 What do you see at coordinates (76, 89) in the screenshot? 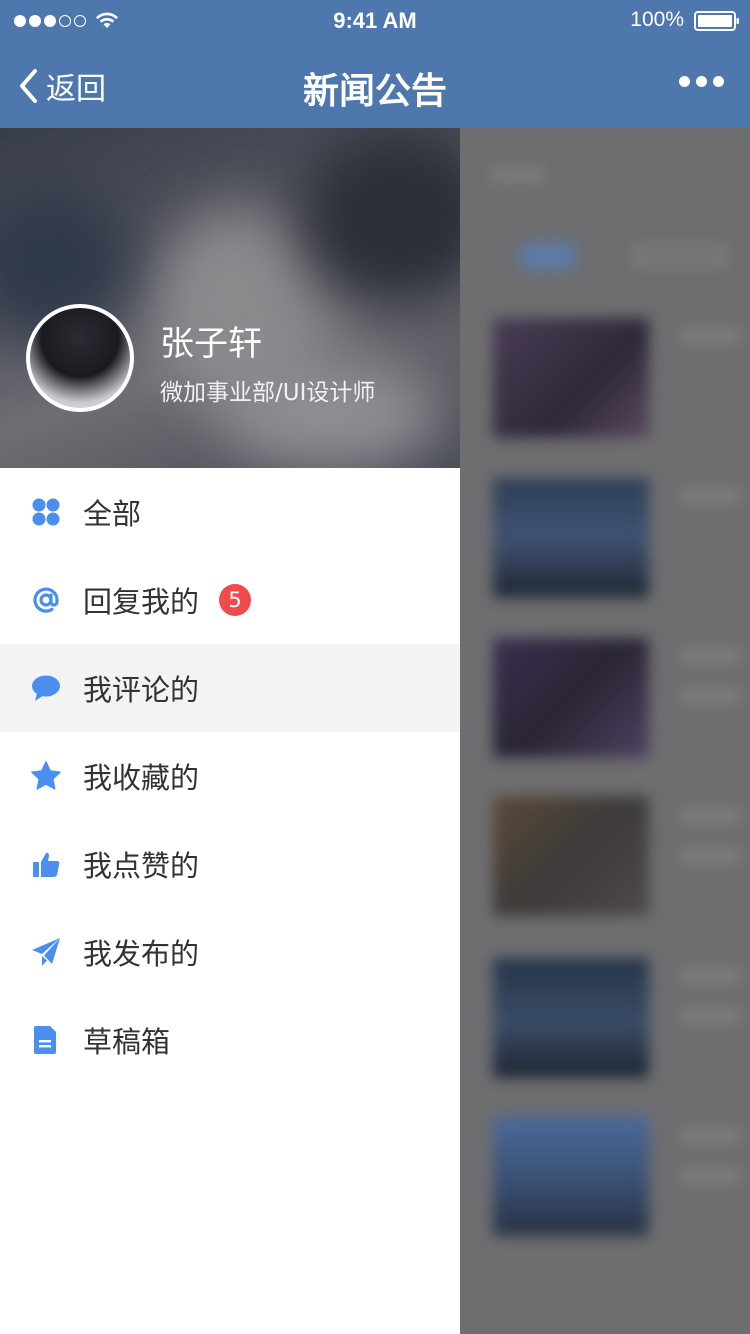
I see `back-button-label: 返回` at bounding box center [76, 89].